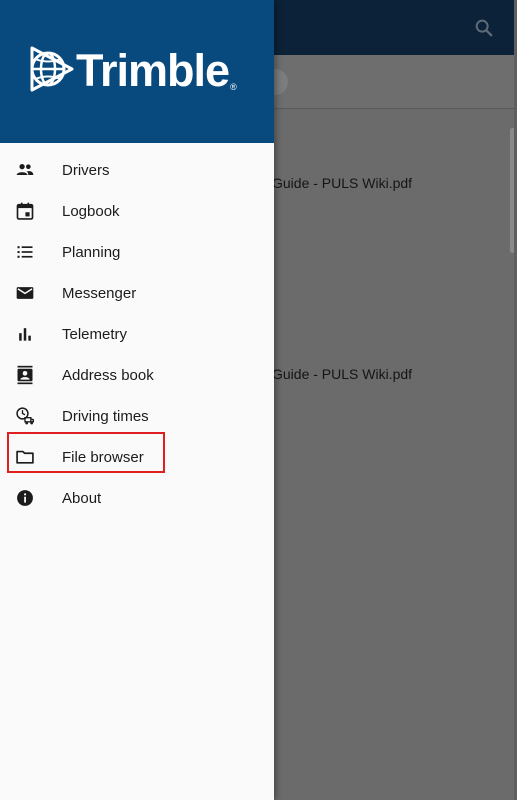 The width and height of the screenshot is (517, 800). I want to click on menu-item-label: File browser, so click(103, 457).